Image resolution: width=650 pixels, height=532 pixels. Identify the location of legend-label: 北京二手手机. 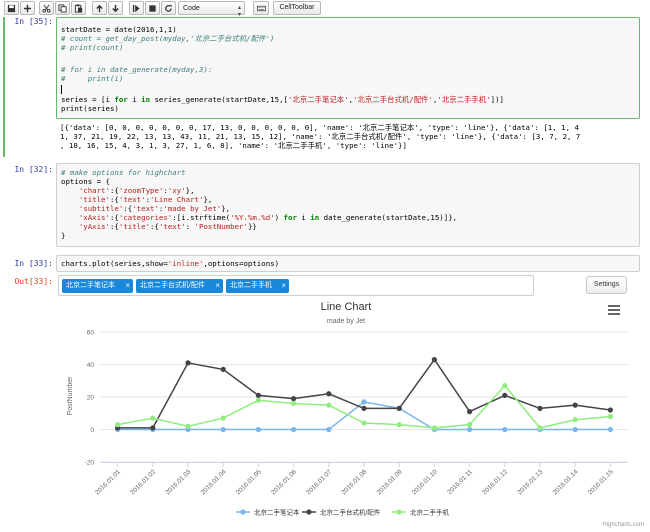
(430, 512).